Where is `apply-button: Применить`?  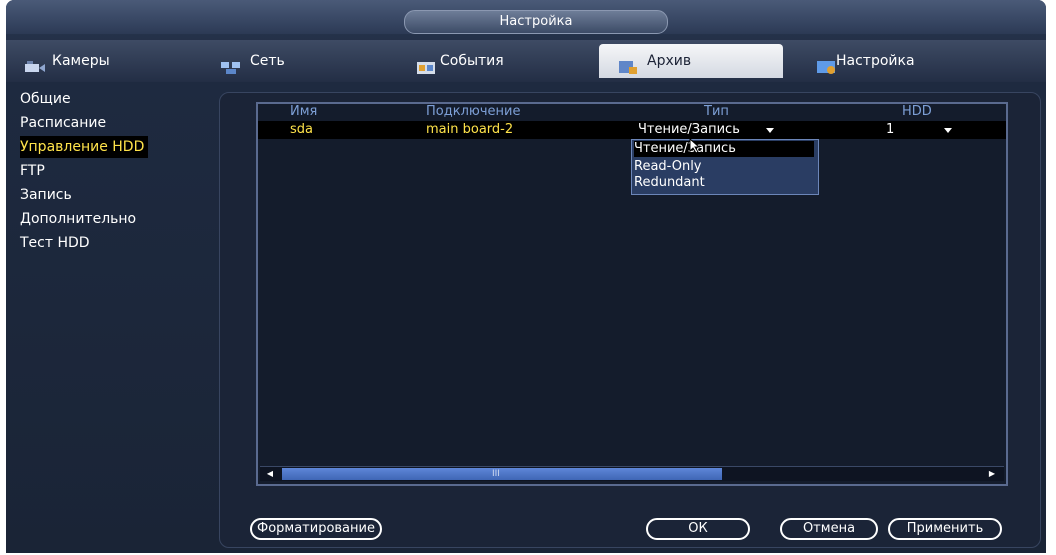
apply-button: Применить is located at coordinates (945, 529).